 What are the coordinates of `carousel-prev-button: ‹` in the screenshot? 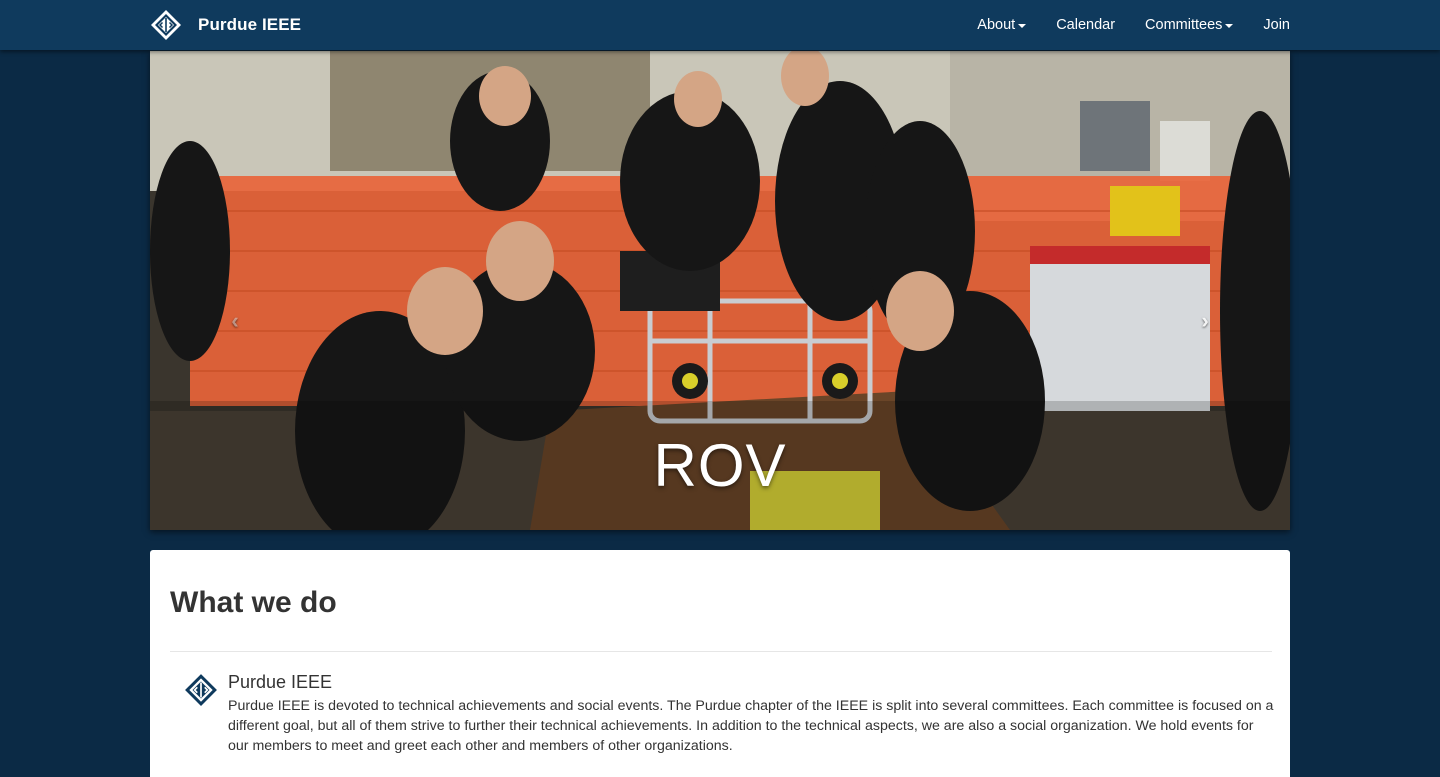 It's located at (235, 321).